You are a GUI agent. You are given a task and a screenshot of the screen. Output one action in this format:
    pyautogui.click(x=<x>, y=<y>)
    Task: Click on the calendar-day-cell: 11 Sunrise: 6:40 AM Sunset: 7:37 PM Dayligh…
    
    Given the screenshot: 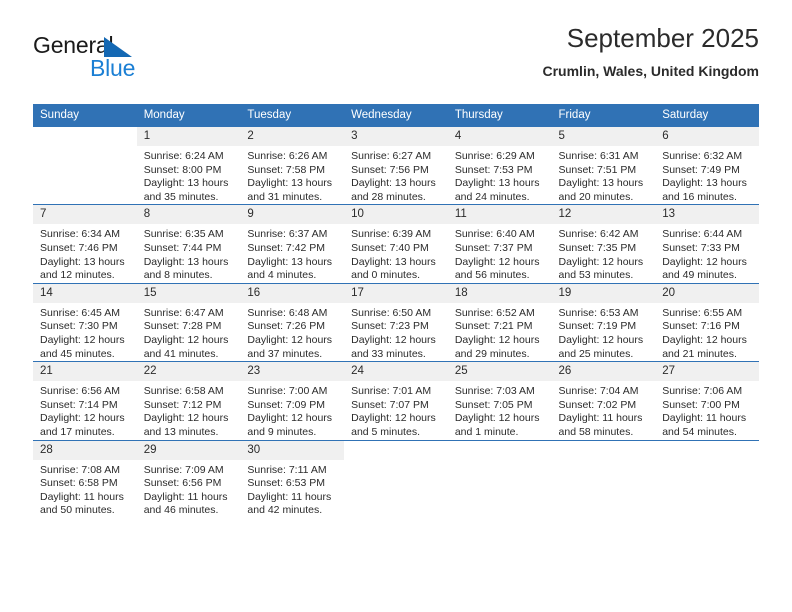 What is the action you would take?
    pyautogui.click(x=499, y=244)
    